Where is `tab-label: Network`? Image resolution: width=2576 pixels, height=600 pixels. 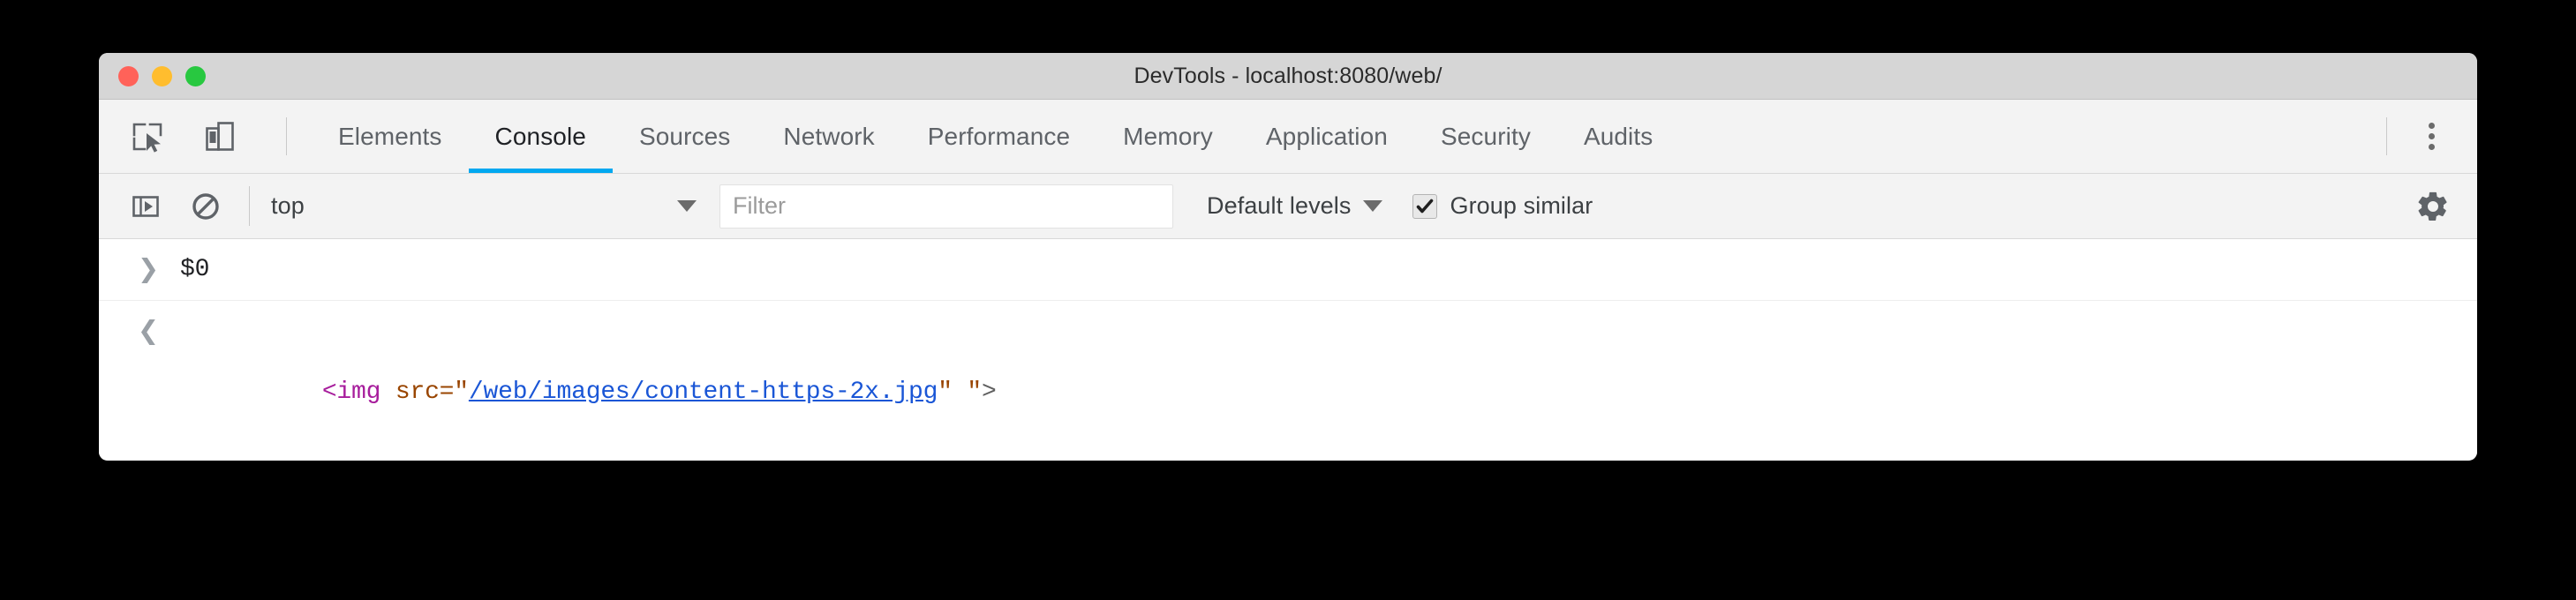 tab-label: Network is located at coordinates (829, 136).